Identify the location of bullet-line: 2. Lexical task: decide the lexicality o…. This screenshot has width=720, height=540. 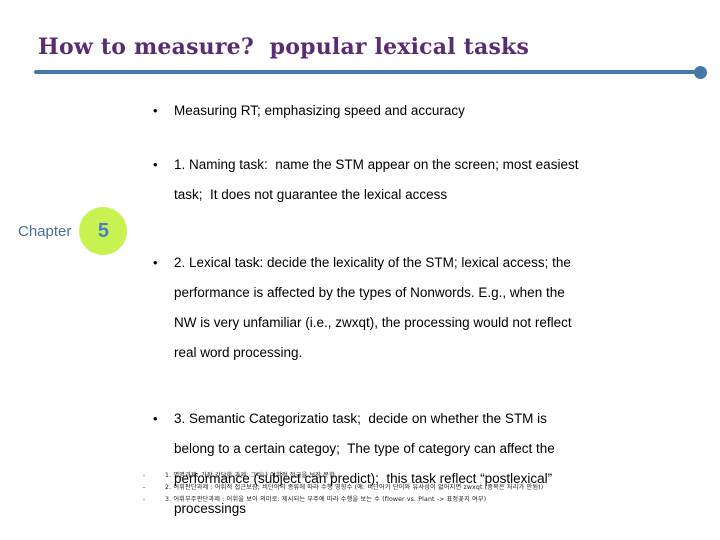
(372, 262).